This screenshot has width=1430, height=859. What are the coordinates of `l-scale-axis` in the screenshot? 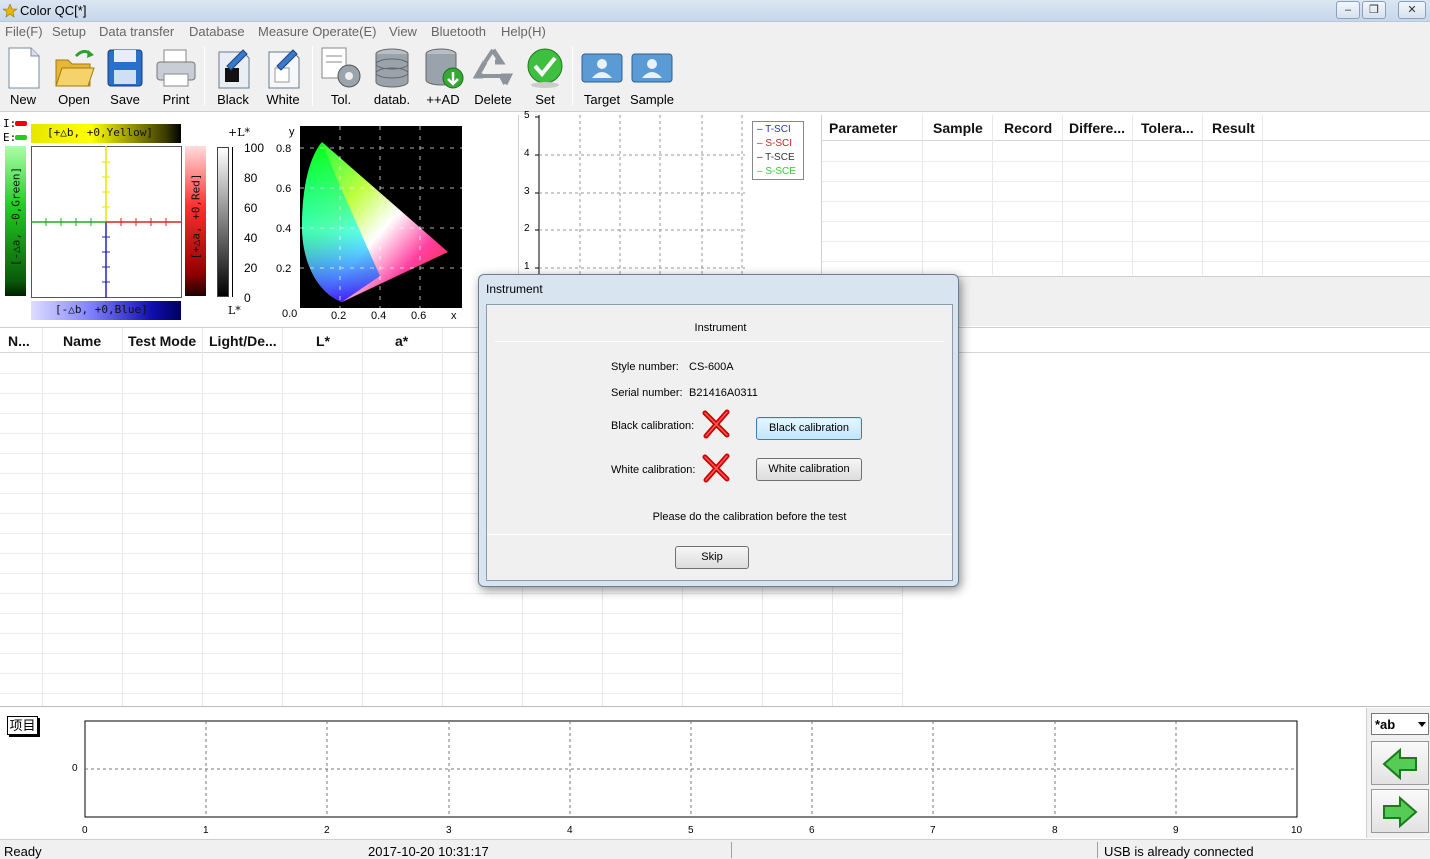 It's located at (232, 222).